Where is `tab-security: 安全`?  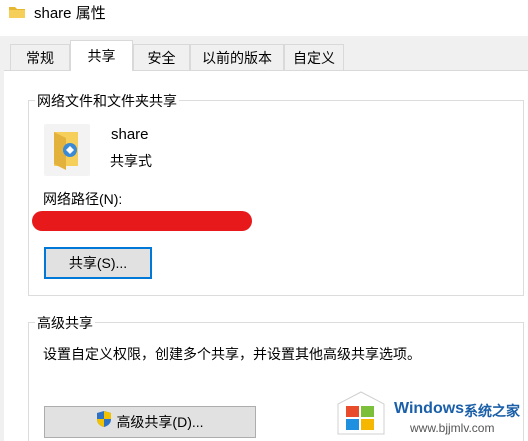
tab-security: 安全 is located at coordinates (161, 57).